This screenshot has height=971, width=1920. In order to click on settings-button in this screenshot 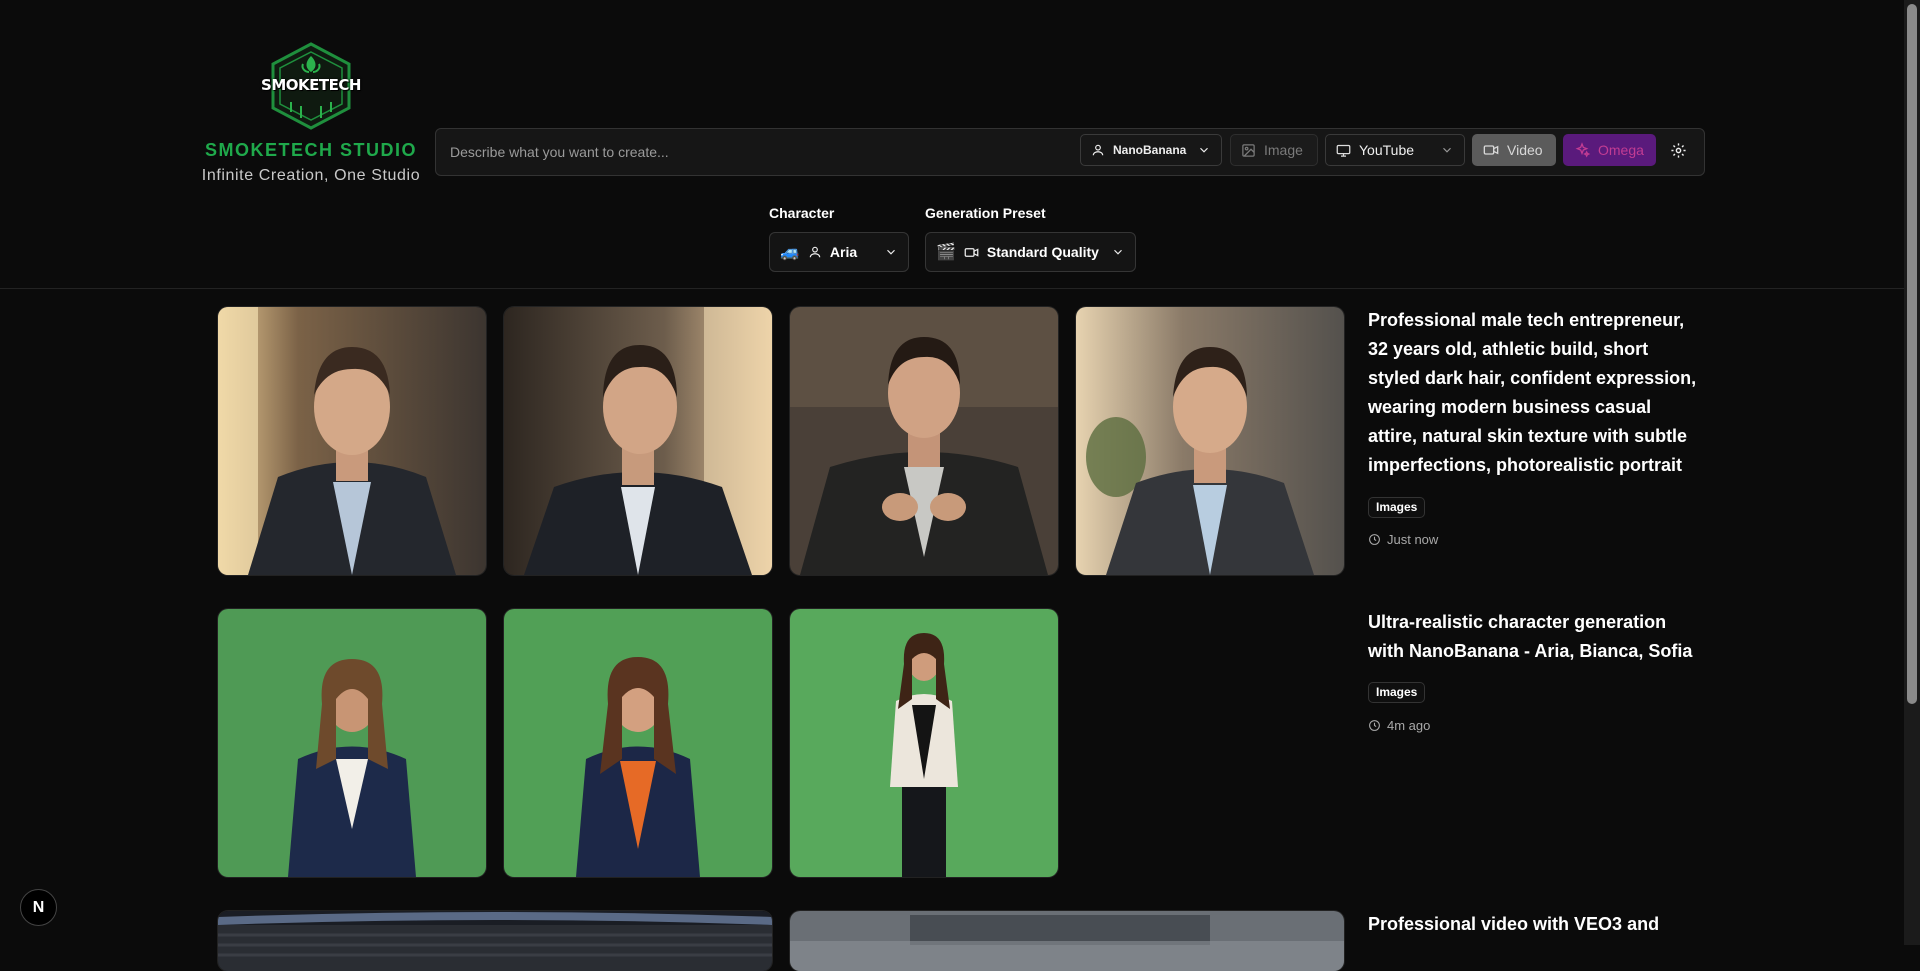, I will do `click(1679, 150)`.